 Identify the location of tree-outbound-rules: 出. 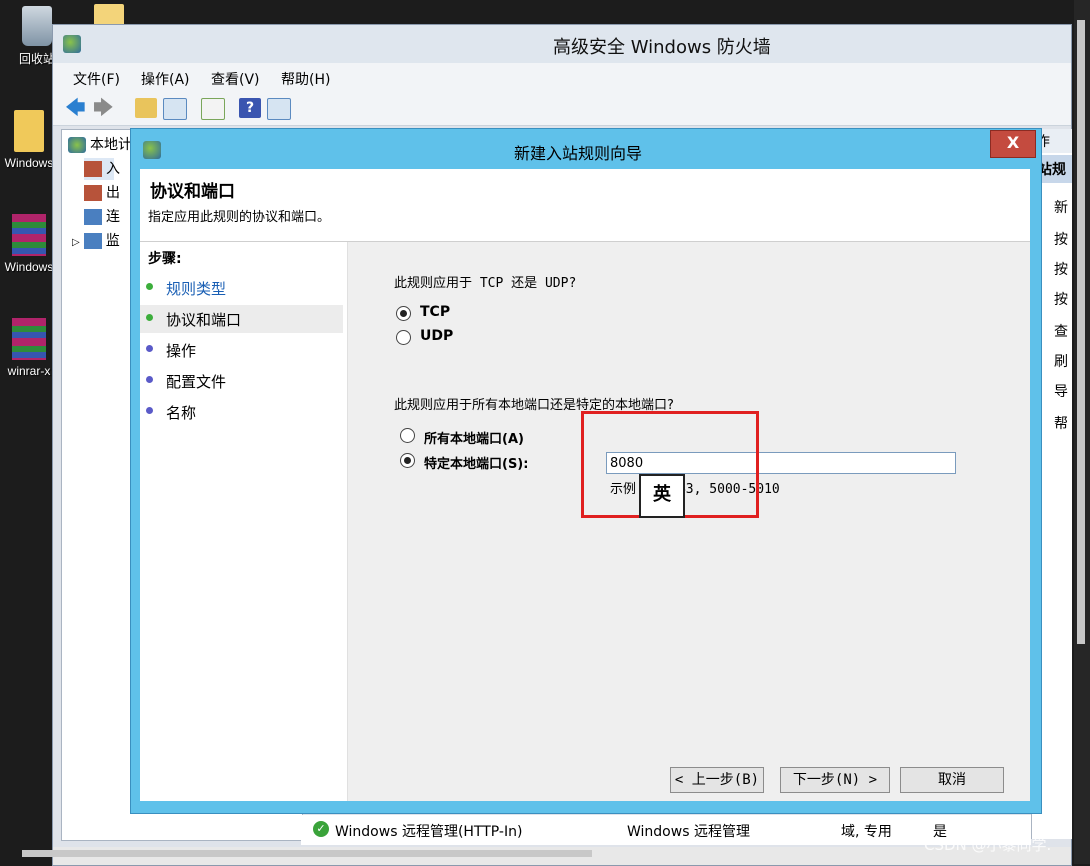
(102, 193).